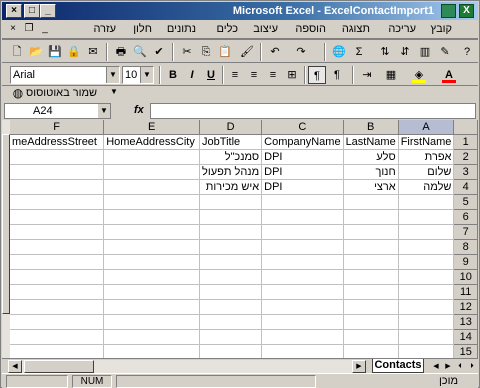  What do you see at coordinates (142, 29) in the screenshot?
I see `menu-window: חלון` at bounding box center [142, 29].